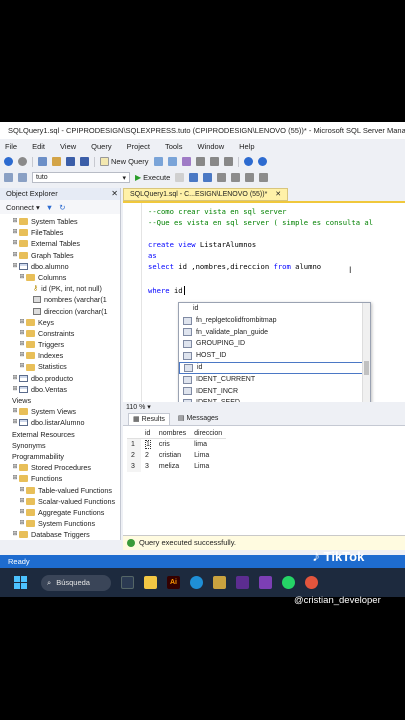 The image size is (405, 720). Describe the element at coordinates (101, 146) in the screenshot. I see `menu-query: Query` at that location.